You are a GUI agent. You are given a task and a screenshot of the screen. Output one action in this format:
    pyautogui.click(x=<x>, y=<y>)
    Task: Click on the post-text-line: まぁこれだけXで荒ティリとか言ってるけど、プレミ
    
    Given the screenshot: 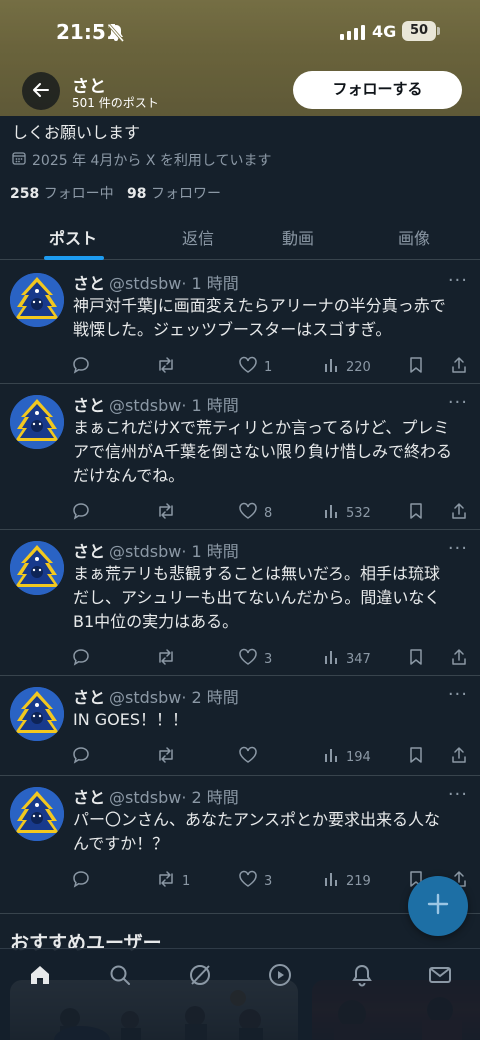 What is the action you would take?
    pyautogui.click(x=261, y=427)
    